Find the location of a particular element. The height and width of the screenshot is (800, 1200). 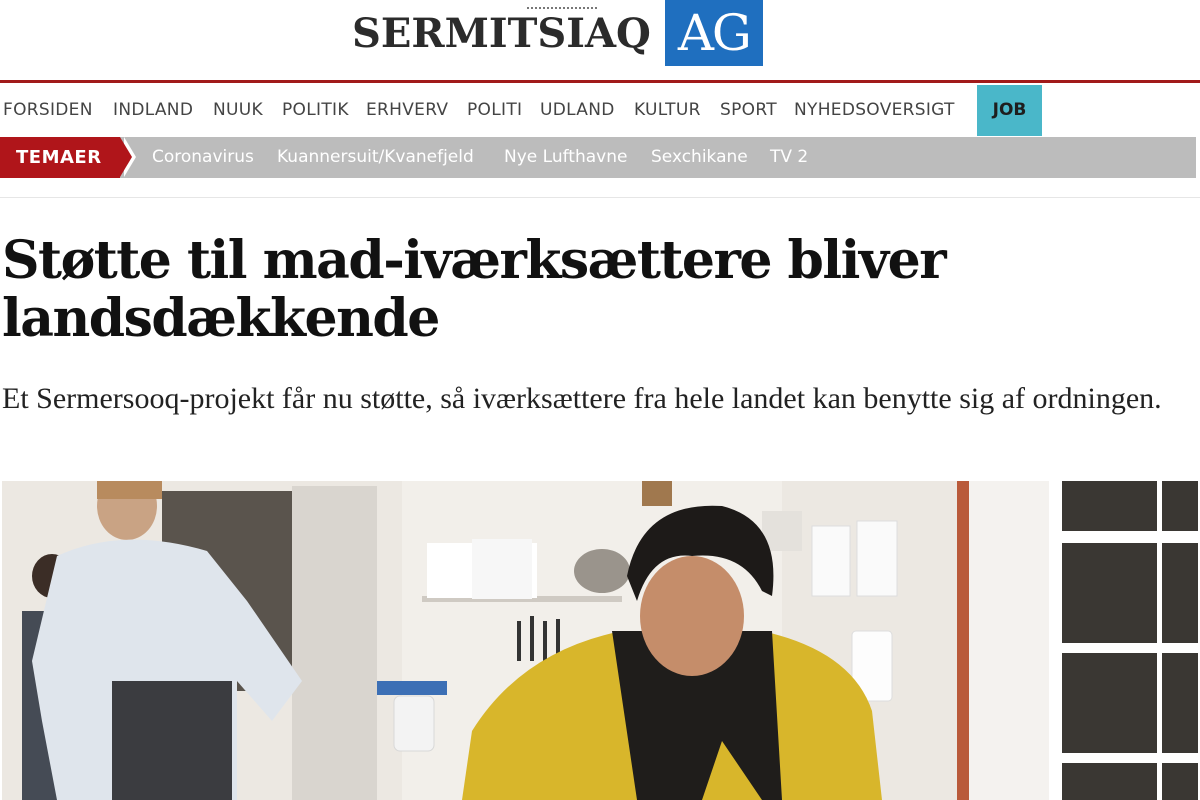

nav-item-forsiden: FORSIDEN is located at coordinates (48, 110).